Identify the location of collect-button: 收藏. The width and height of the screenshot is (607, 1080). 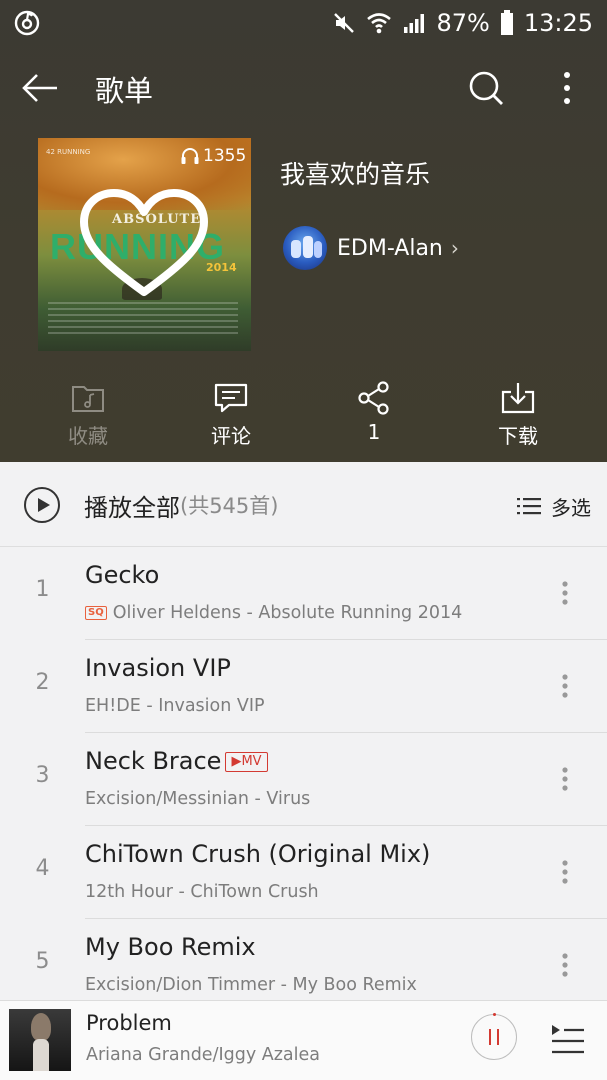
(88, 415).